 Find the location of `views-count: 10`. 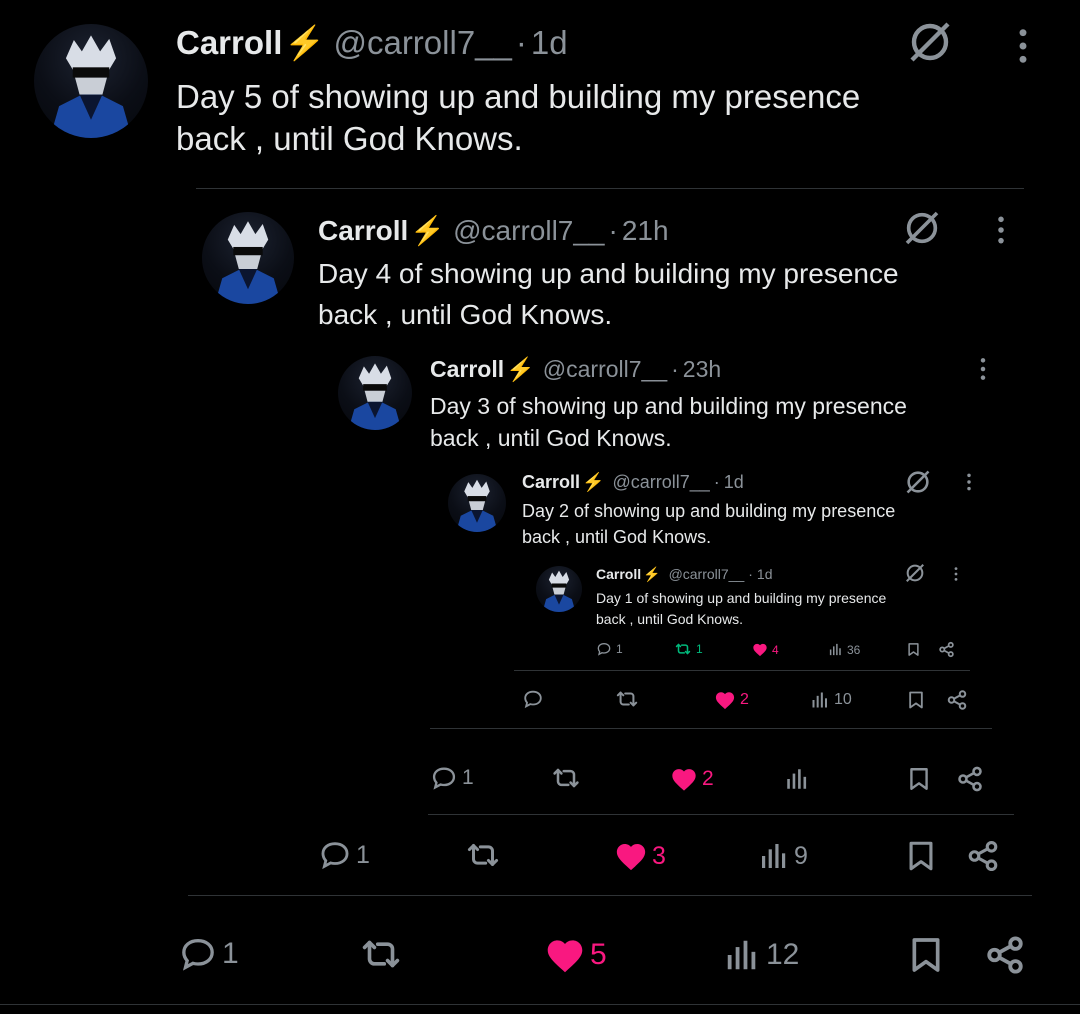

views-count: 10 is located at coordinates (843, 699).